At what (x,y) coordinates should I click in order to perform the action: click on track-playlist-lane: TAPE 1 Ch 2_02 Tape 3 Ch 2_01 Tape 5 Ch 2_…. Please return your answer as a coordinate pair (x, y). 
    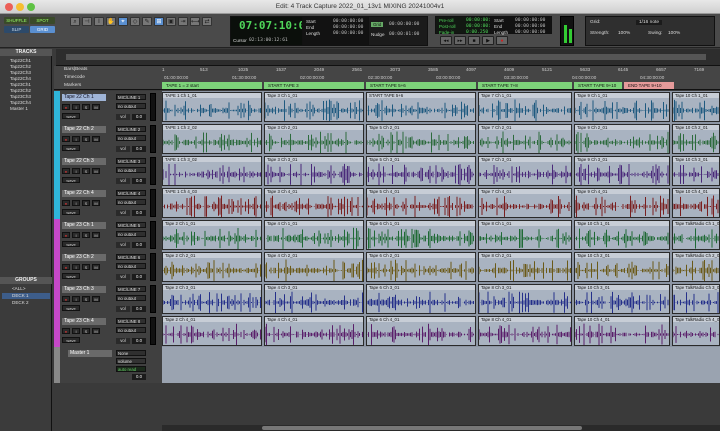
    Looking at the image, I should click on (441, 139).